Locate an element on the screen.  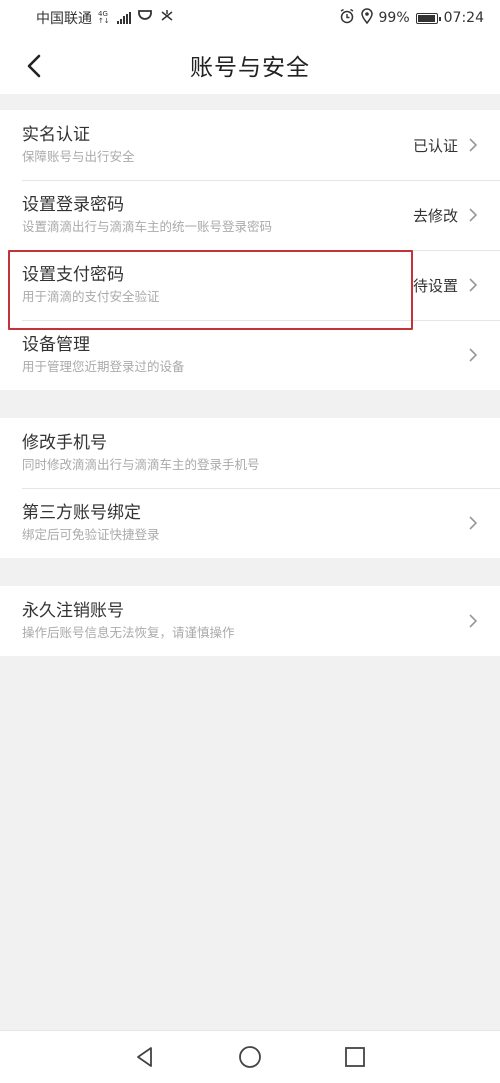
row-subtitle: 保障账号与出行安全 is located at coordinates (78, 156).